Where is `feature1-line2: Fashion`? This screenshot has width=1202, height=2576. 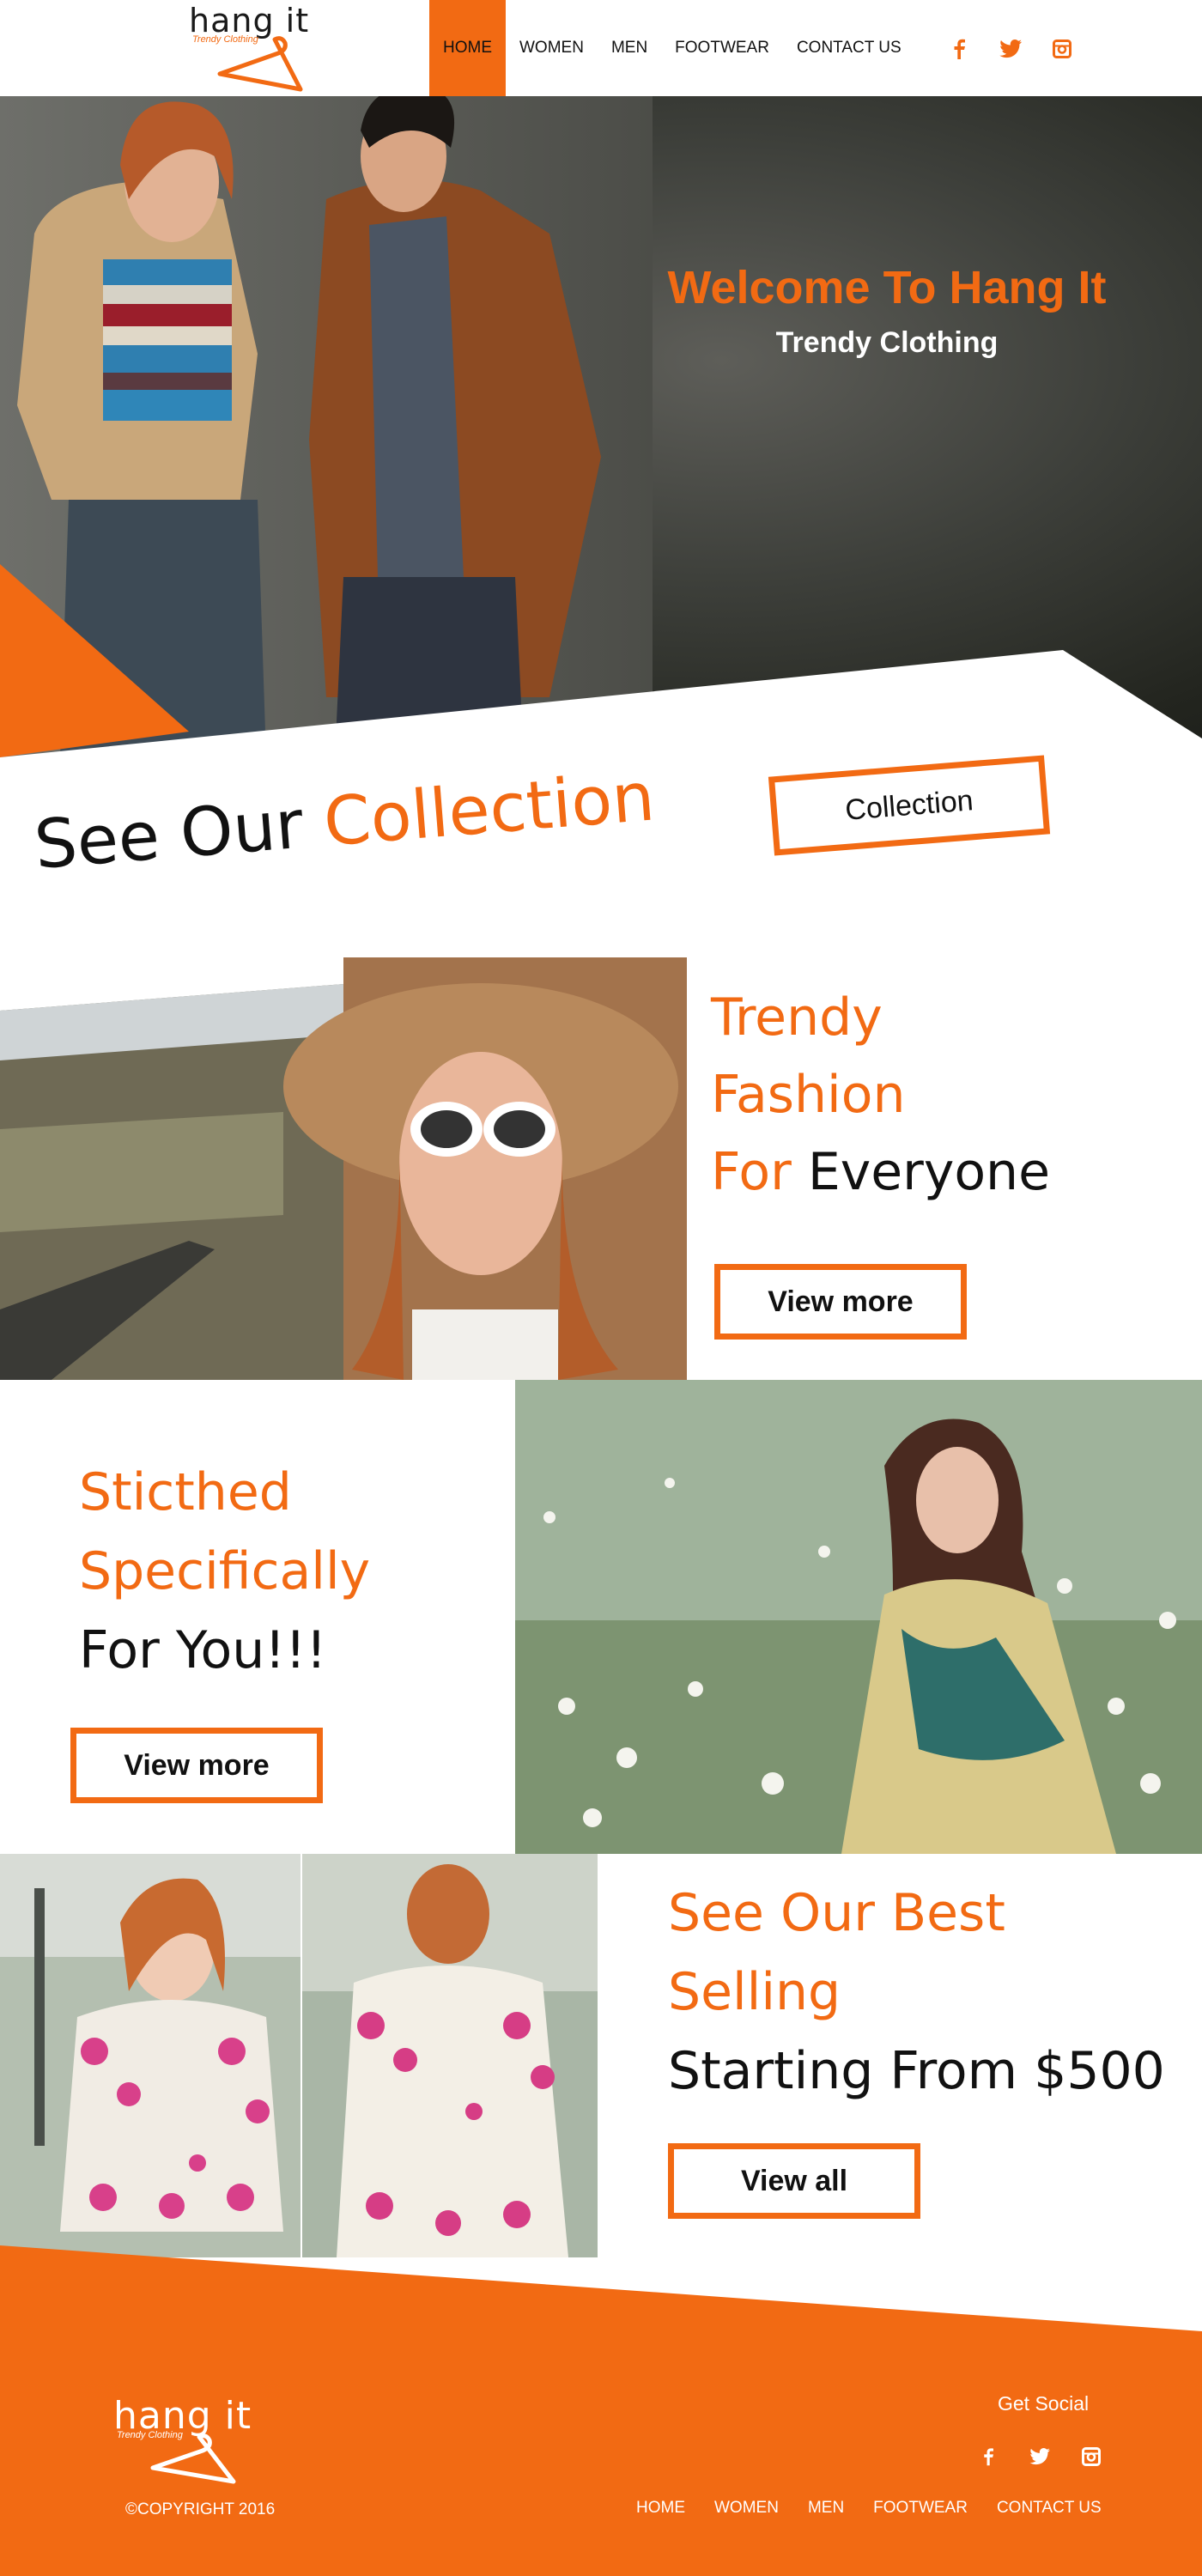
feature1-line2: Fashion is located at coordinates (808, 1095).